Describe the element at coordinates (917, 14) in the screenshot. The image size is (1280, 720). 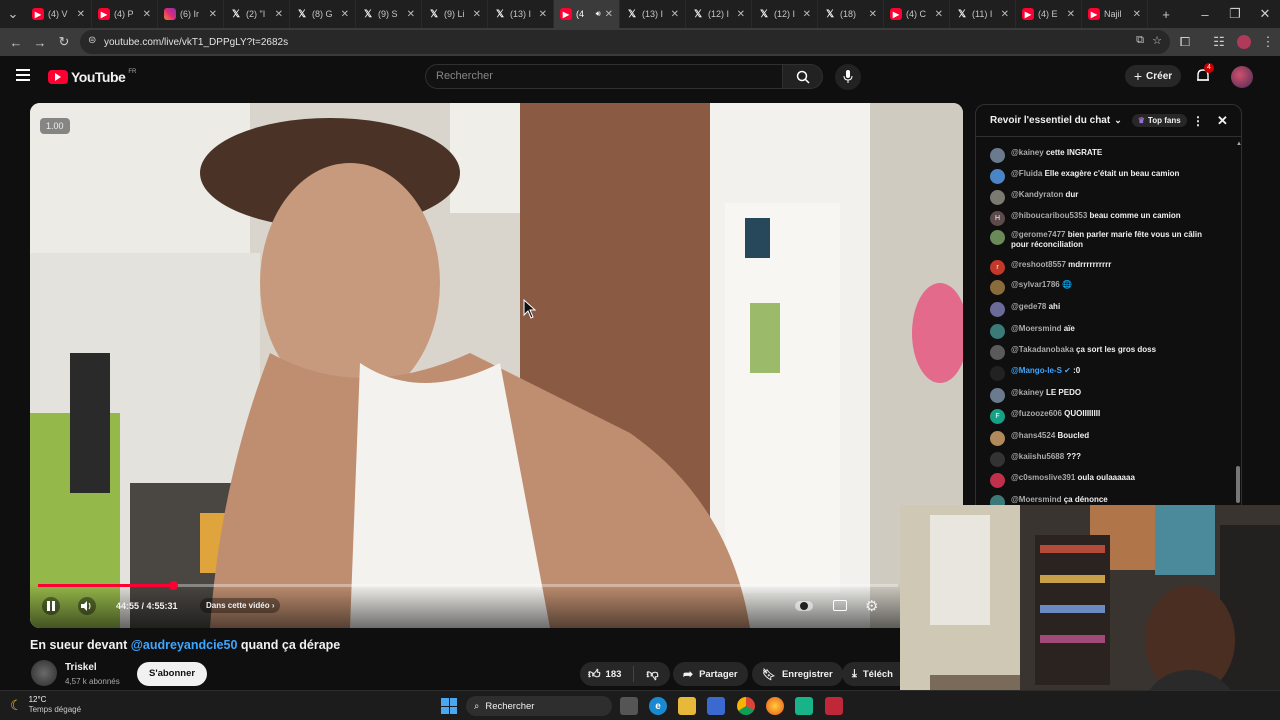
I see `browser-tab: ▶ (4) C ✕` at that location.